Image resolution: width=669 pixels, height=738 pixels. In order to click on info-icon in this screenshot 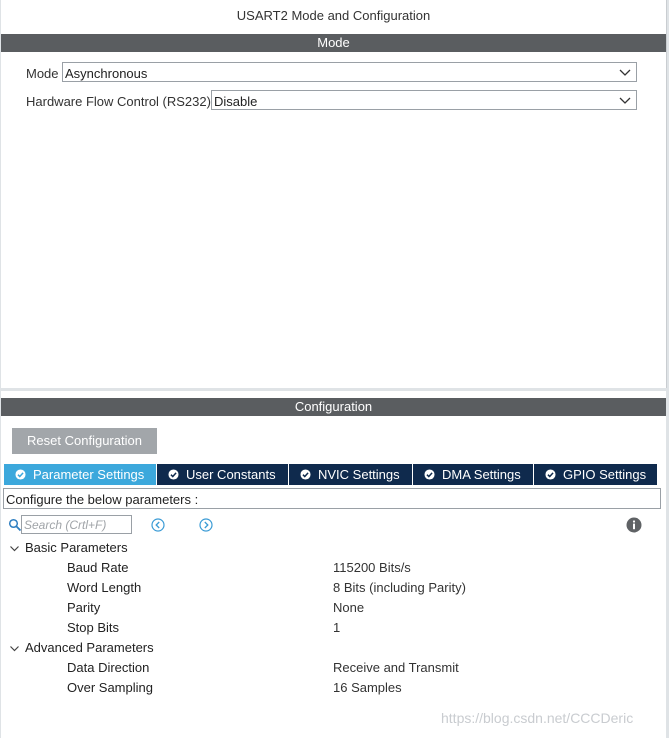, I will do `click(634, 525)`.